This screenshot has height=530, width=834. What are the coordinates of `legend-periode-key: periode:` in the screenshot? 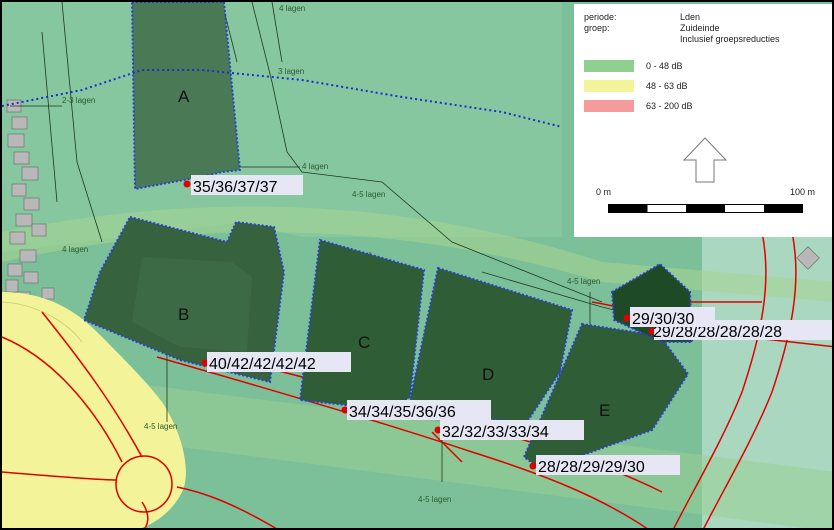 It's located at (600, 17).